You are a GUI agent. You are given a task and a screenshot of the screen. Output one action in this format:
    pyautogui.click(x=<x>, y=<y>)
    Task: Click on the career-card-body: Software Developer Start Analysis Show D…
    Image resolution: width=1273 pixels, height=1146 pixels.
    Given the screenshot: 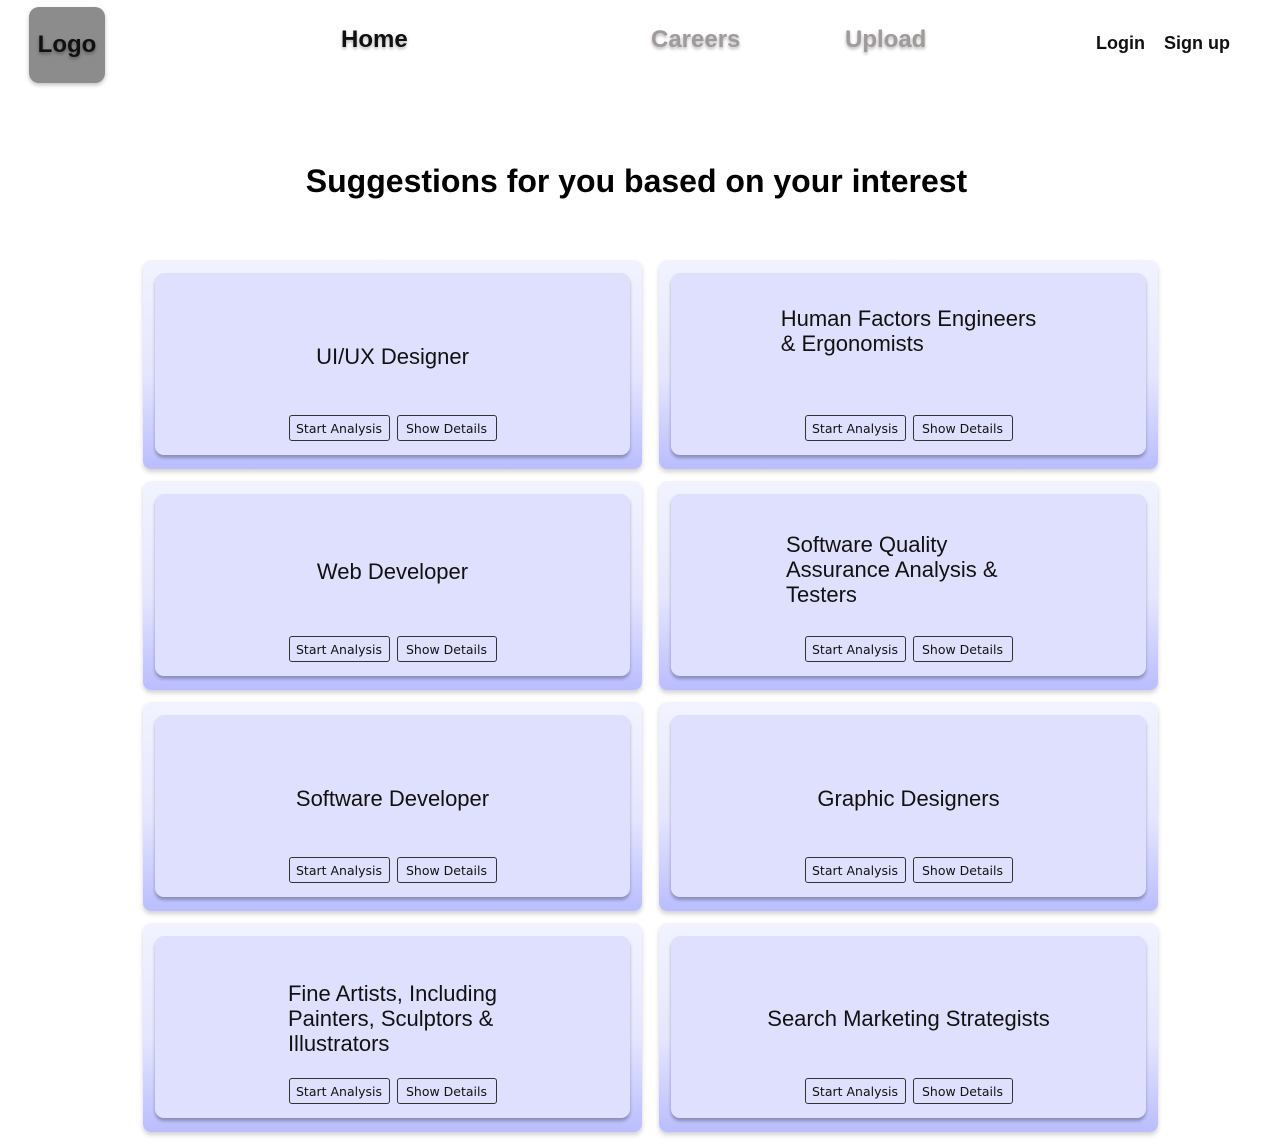 What is the action you would take?
    pyautogui.click(x=392, y=806)
    